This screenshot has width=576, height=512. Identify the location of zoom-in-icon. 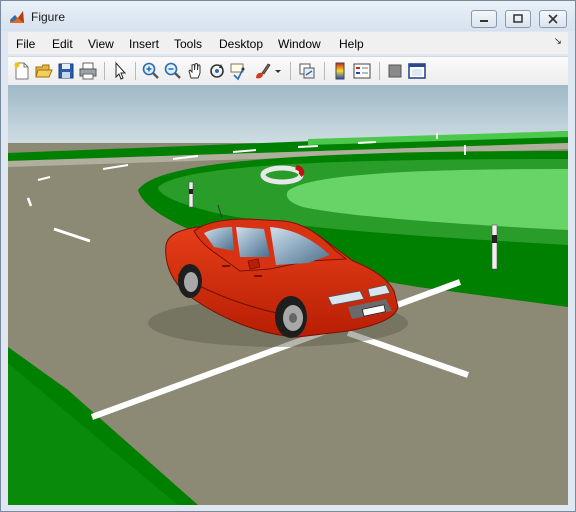
(151, 71).